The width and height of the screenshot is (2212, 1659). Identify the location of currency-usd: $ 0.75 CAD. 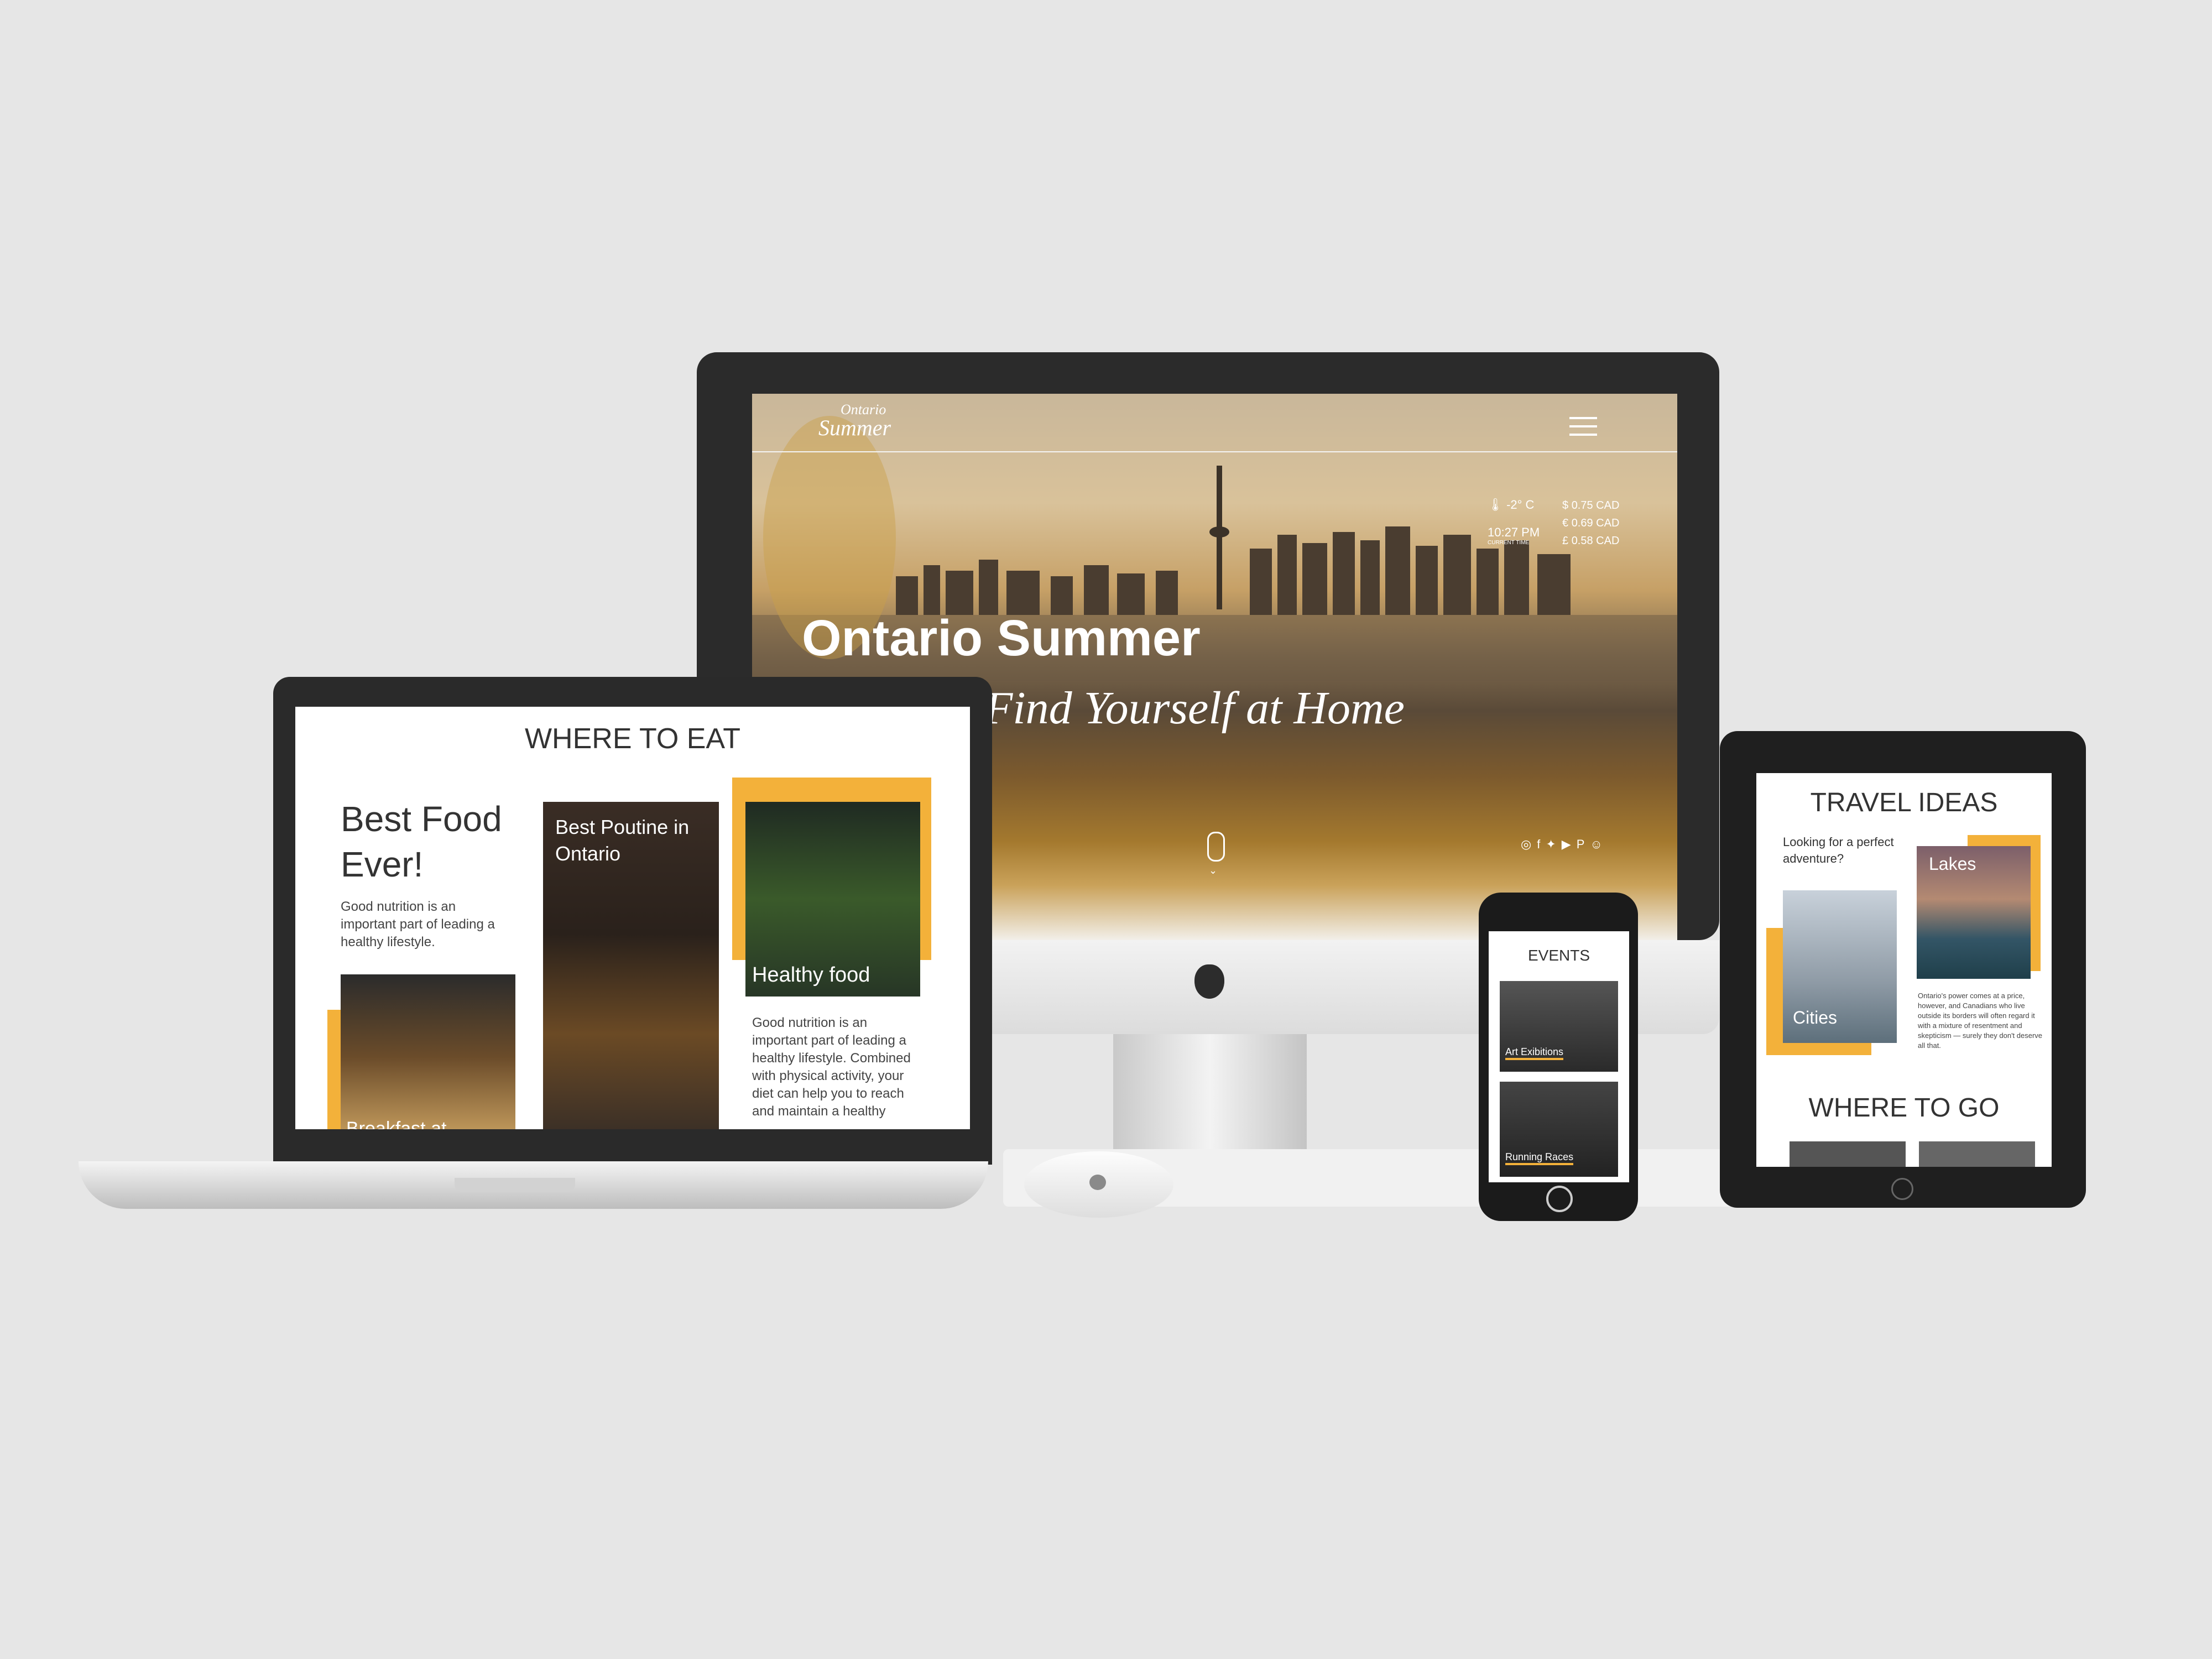
(1591, 506).